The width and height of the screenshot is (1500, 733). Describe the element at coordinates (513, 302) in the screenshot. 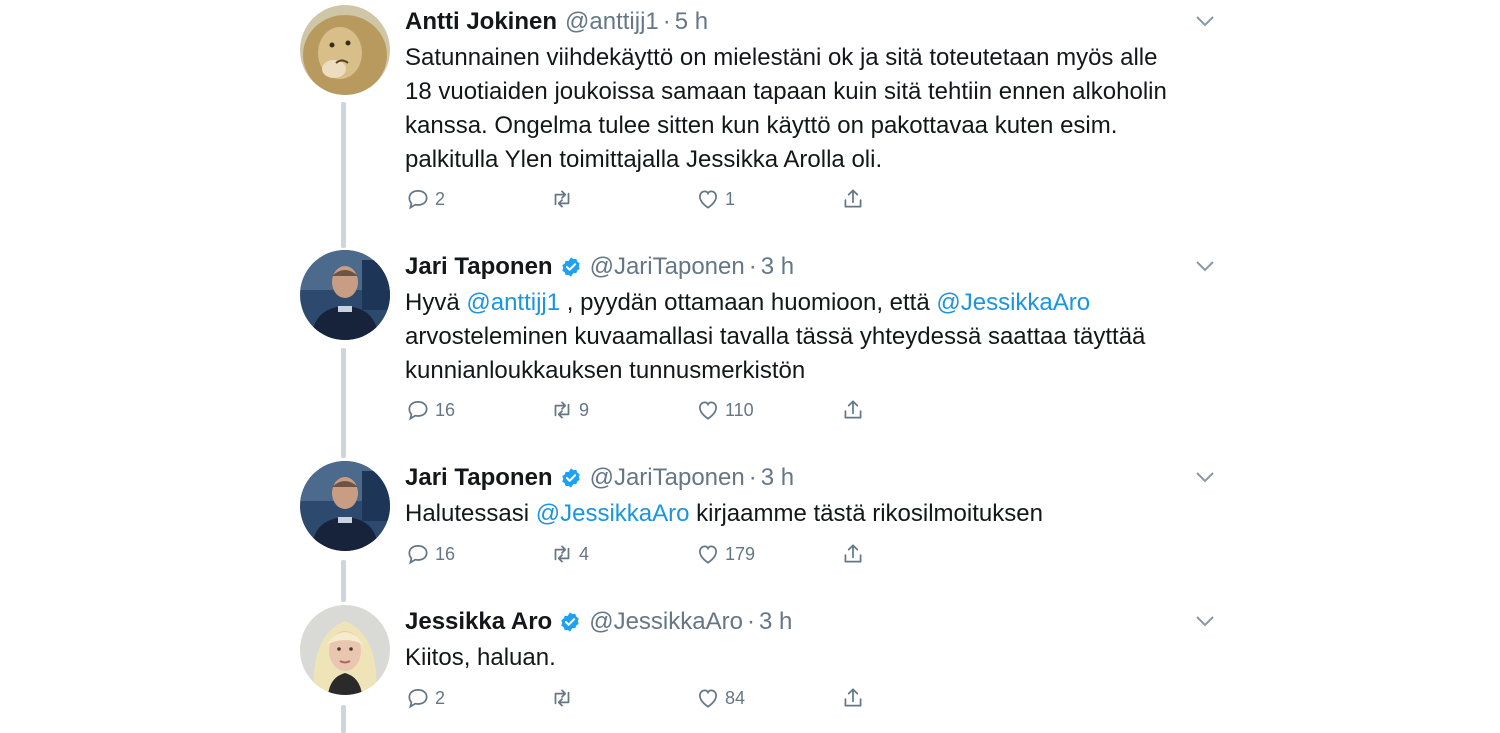

I see `mention-link: @anttijj1` at that location.